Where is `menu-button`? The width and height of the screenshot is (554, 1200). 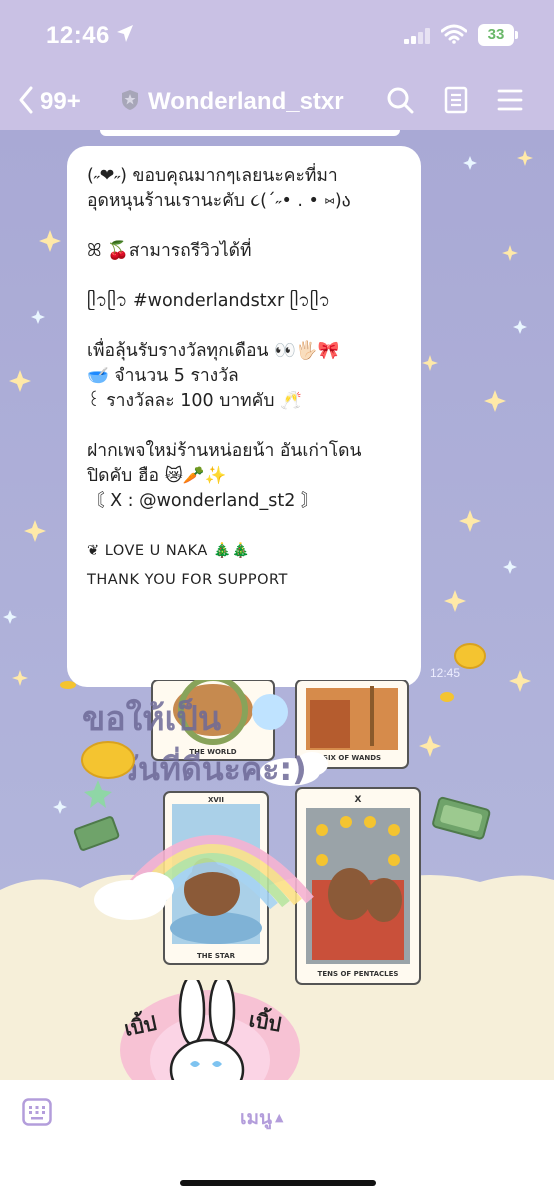 menu-button is located at coordinates (510, 102).